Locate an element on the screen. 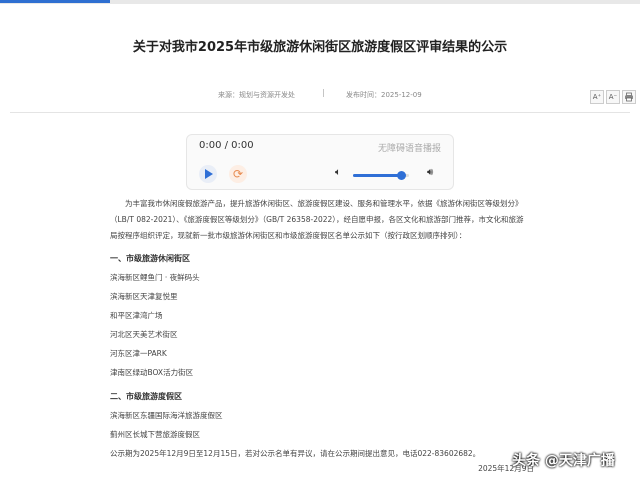  list-item: 河北区天美艺术街区 is located at coordinates (144, 334).